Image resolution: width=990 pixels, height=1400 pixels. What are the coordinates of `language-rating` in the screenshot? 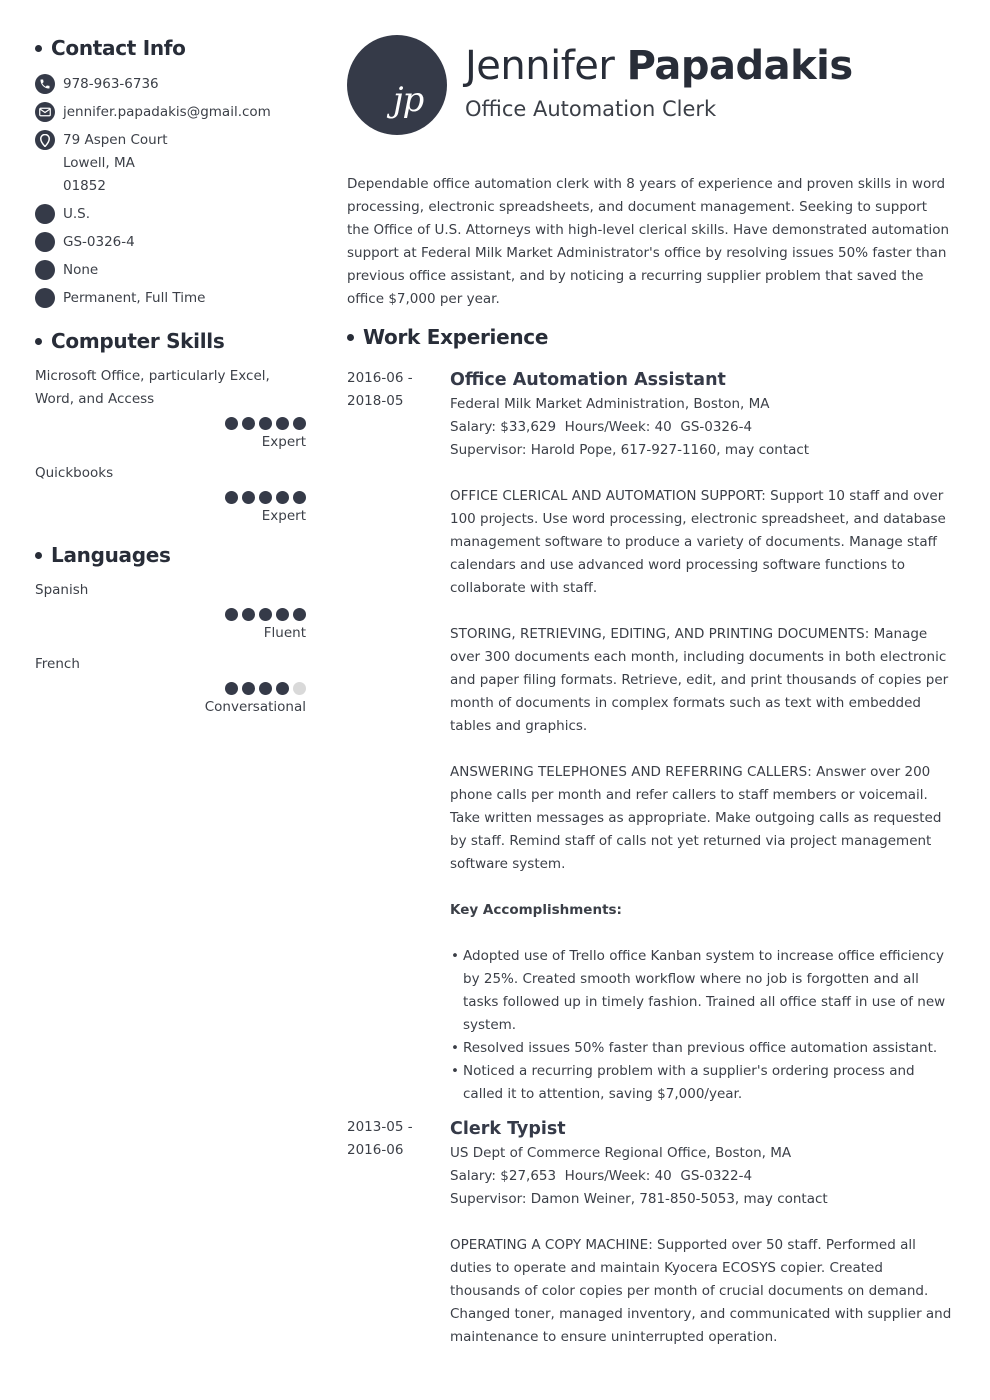 It's located at (170, 614).